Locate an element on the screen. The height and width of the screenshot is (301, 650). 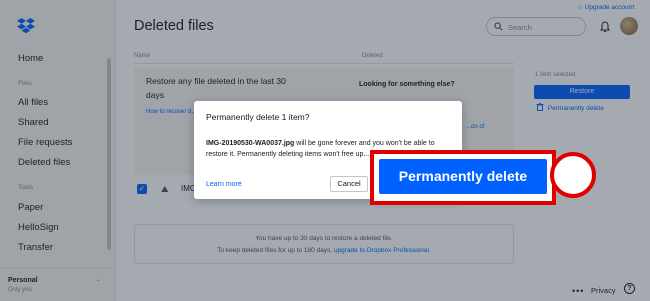
learn-more-link: Learn more is located at coordinates (224, 184).